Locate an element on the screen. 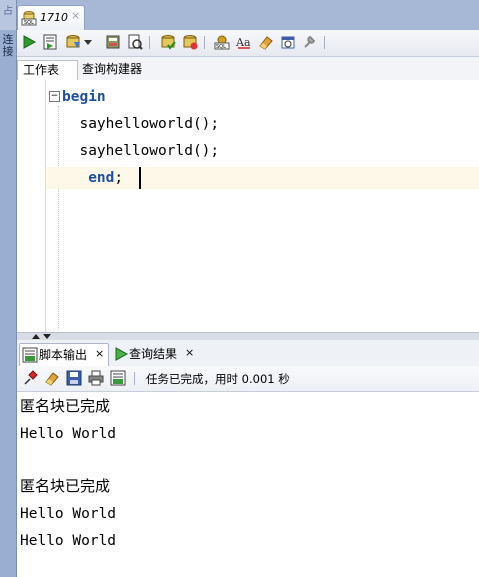 The width and height of the screenshot is (479, 577). rollback-icon is located at coordinates (190, 42).